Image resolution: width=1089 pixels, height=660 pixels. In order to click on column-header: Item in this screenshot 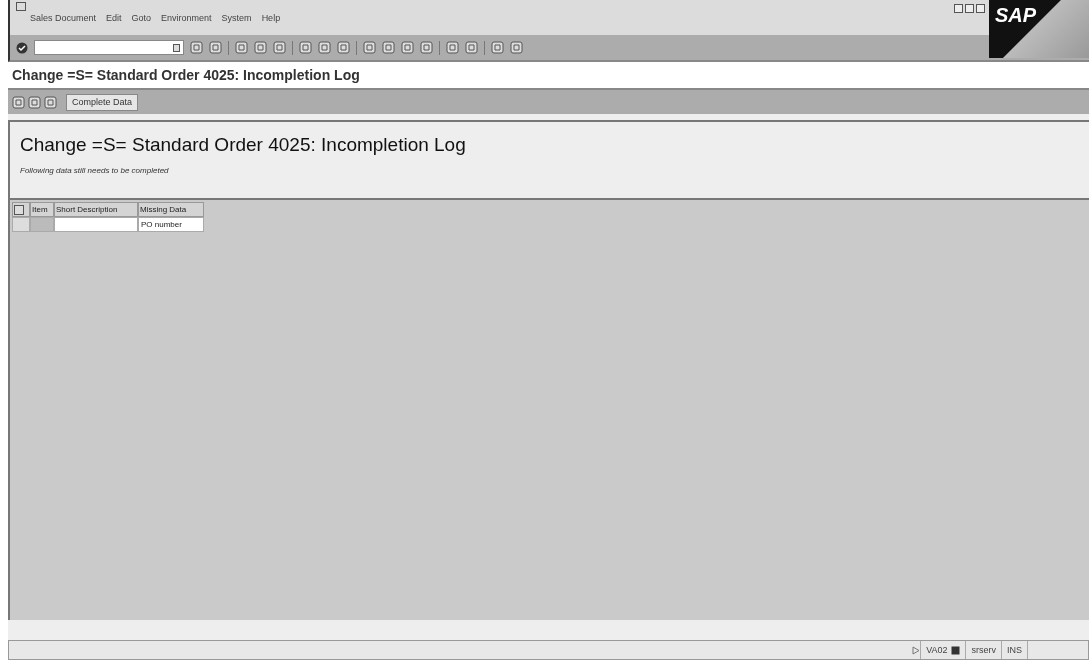, I will do `click(42, 209)`.